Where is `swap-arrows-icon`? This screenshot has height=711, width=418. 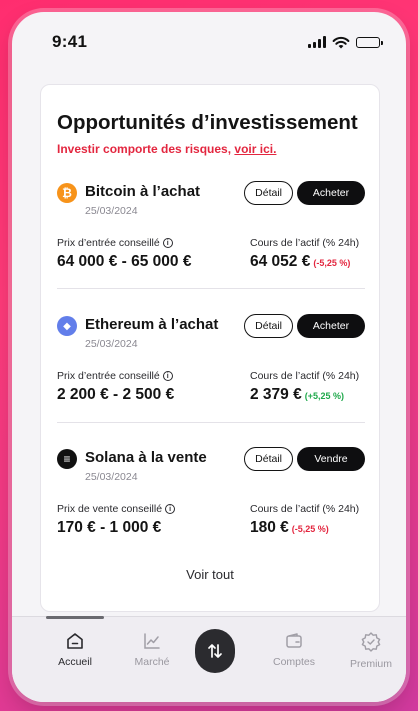 swap-arrows-icon is located at coordinates (215, 651).